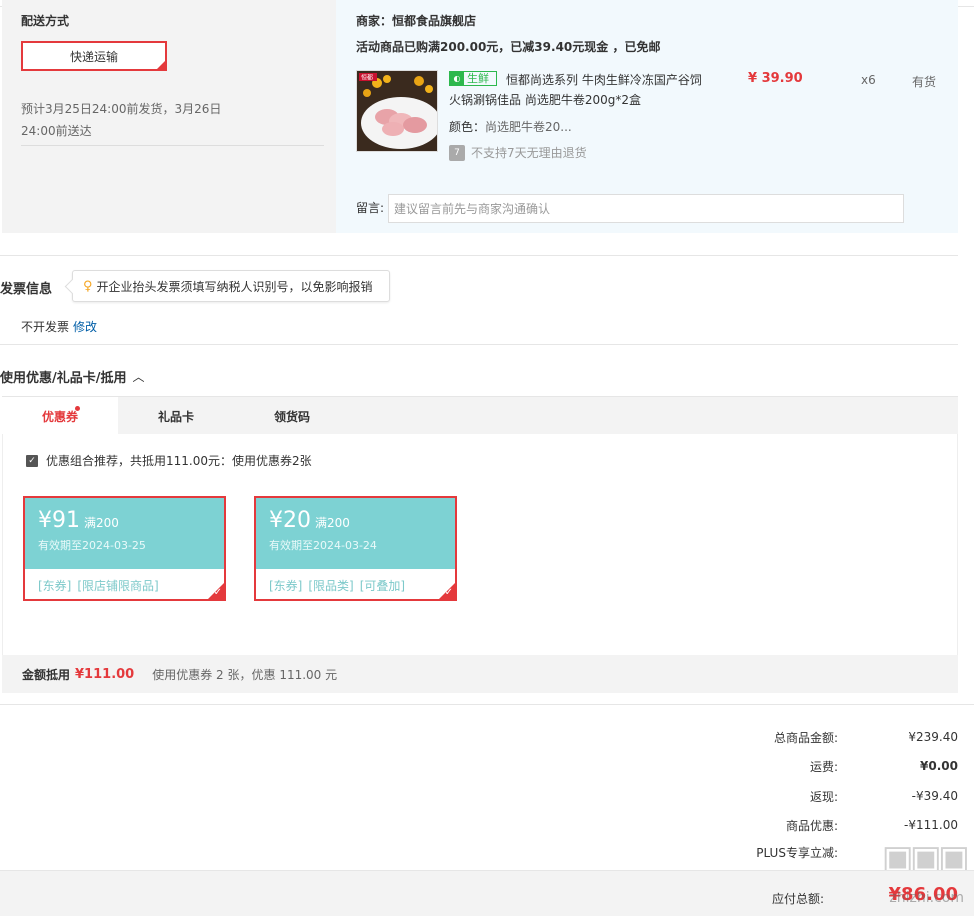 The width and height of the screenshot is (974, 916). I want to click on shipping-method-button: 快递运输 ✓, so click(94, 56).